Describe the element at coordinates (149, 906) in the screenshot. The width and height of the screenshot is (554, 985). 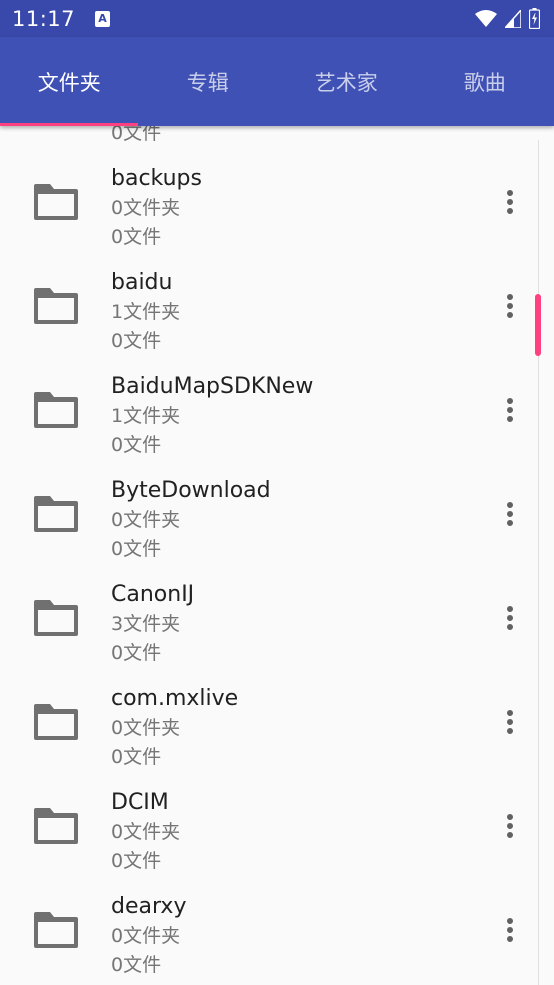
I see `folder-name: dearxy` at that location.